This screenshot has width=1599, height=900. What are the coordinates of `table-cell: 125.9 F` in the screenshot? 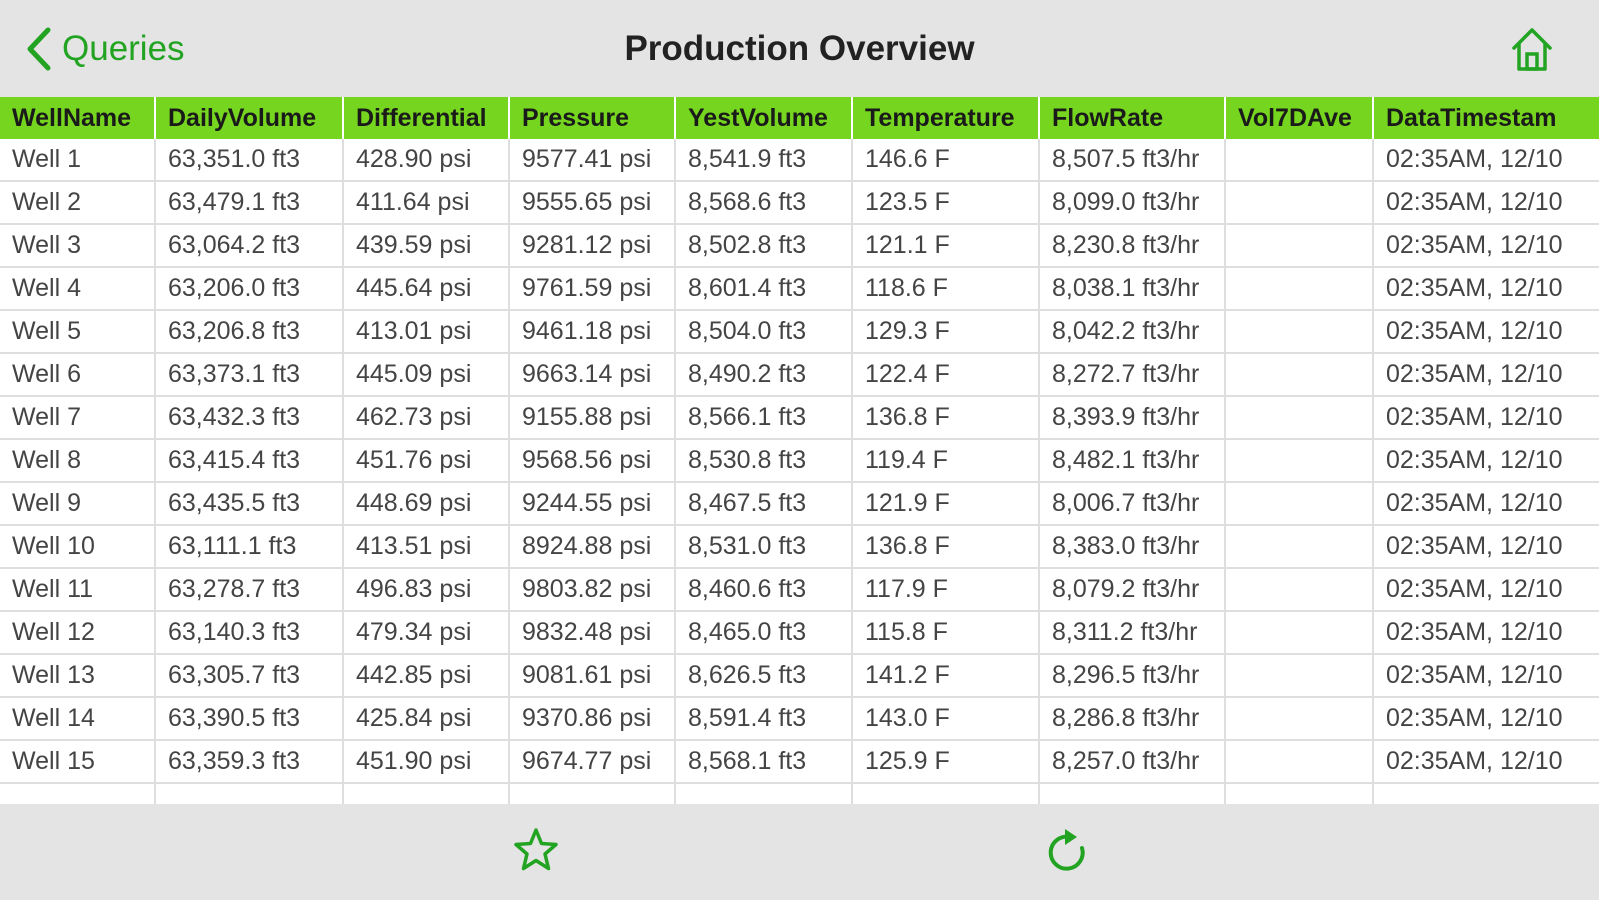 It's located at (946, 762).